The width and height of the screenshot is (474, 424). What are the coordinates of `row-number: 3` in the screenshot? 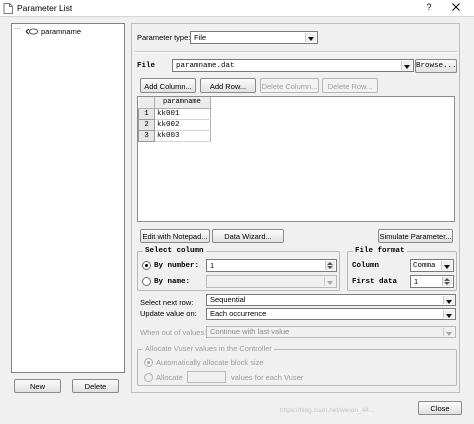 It's located at (146, 135).